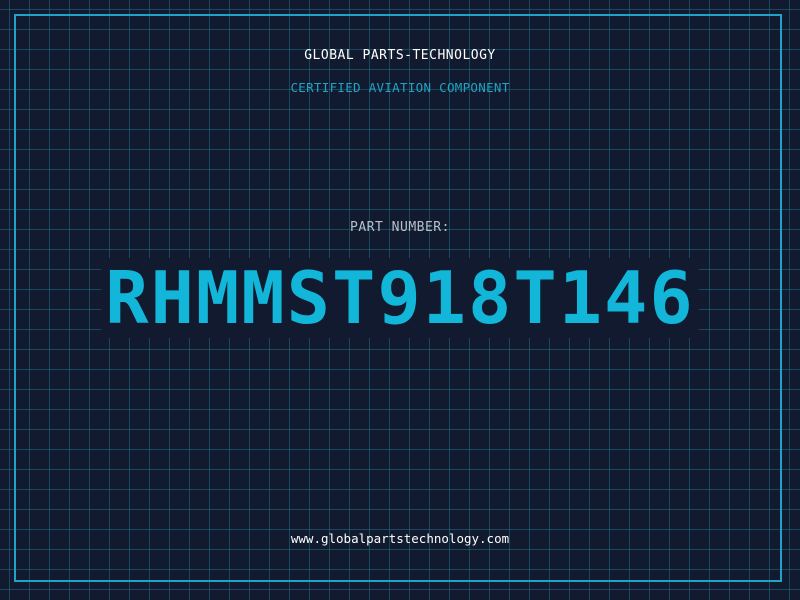 This screenshot has height=600, width=800. Describe the element at coordinates (400, 538) in the screenshot. I see `website-url: www.globalpartstechnology.com` at that location.